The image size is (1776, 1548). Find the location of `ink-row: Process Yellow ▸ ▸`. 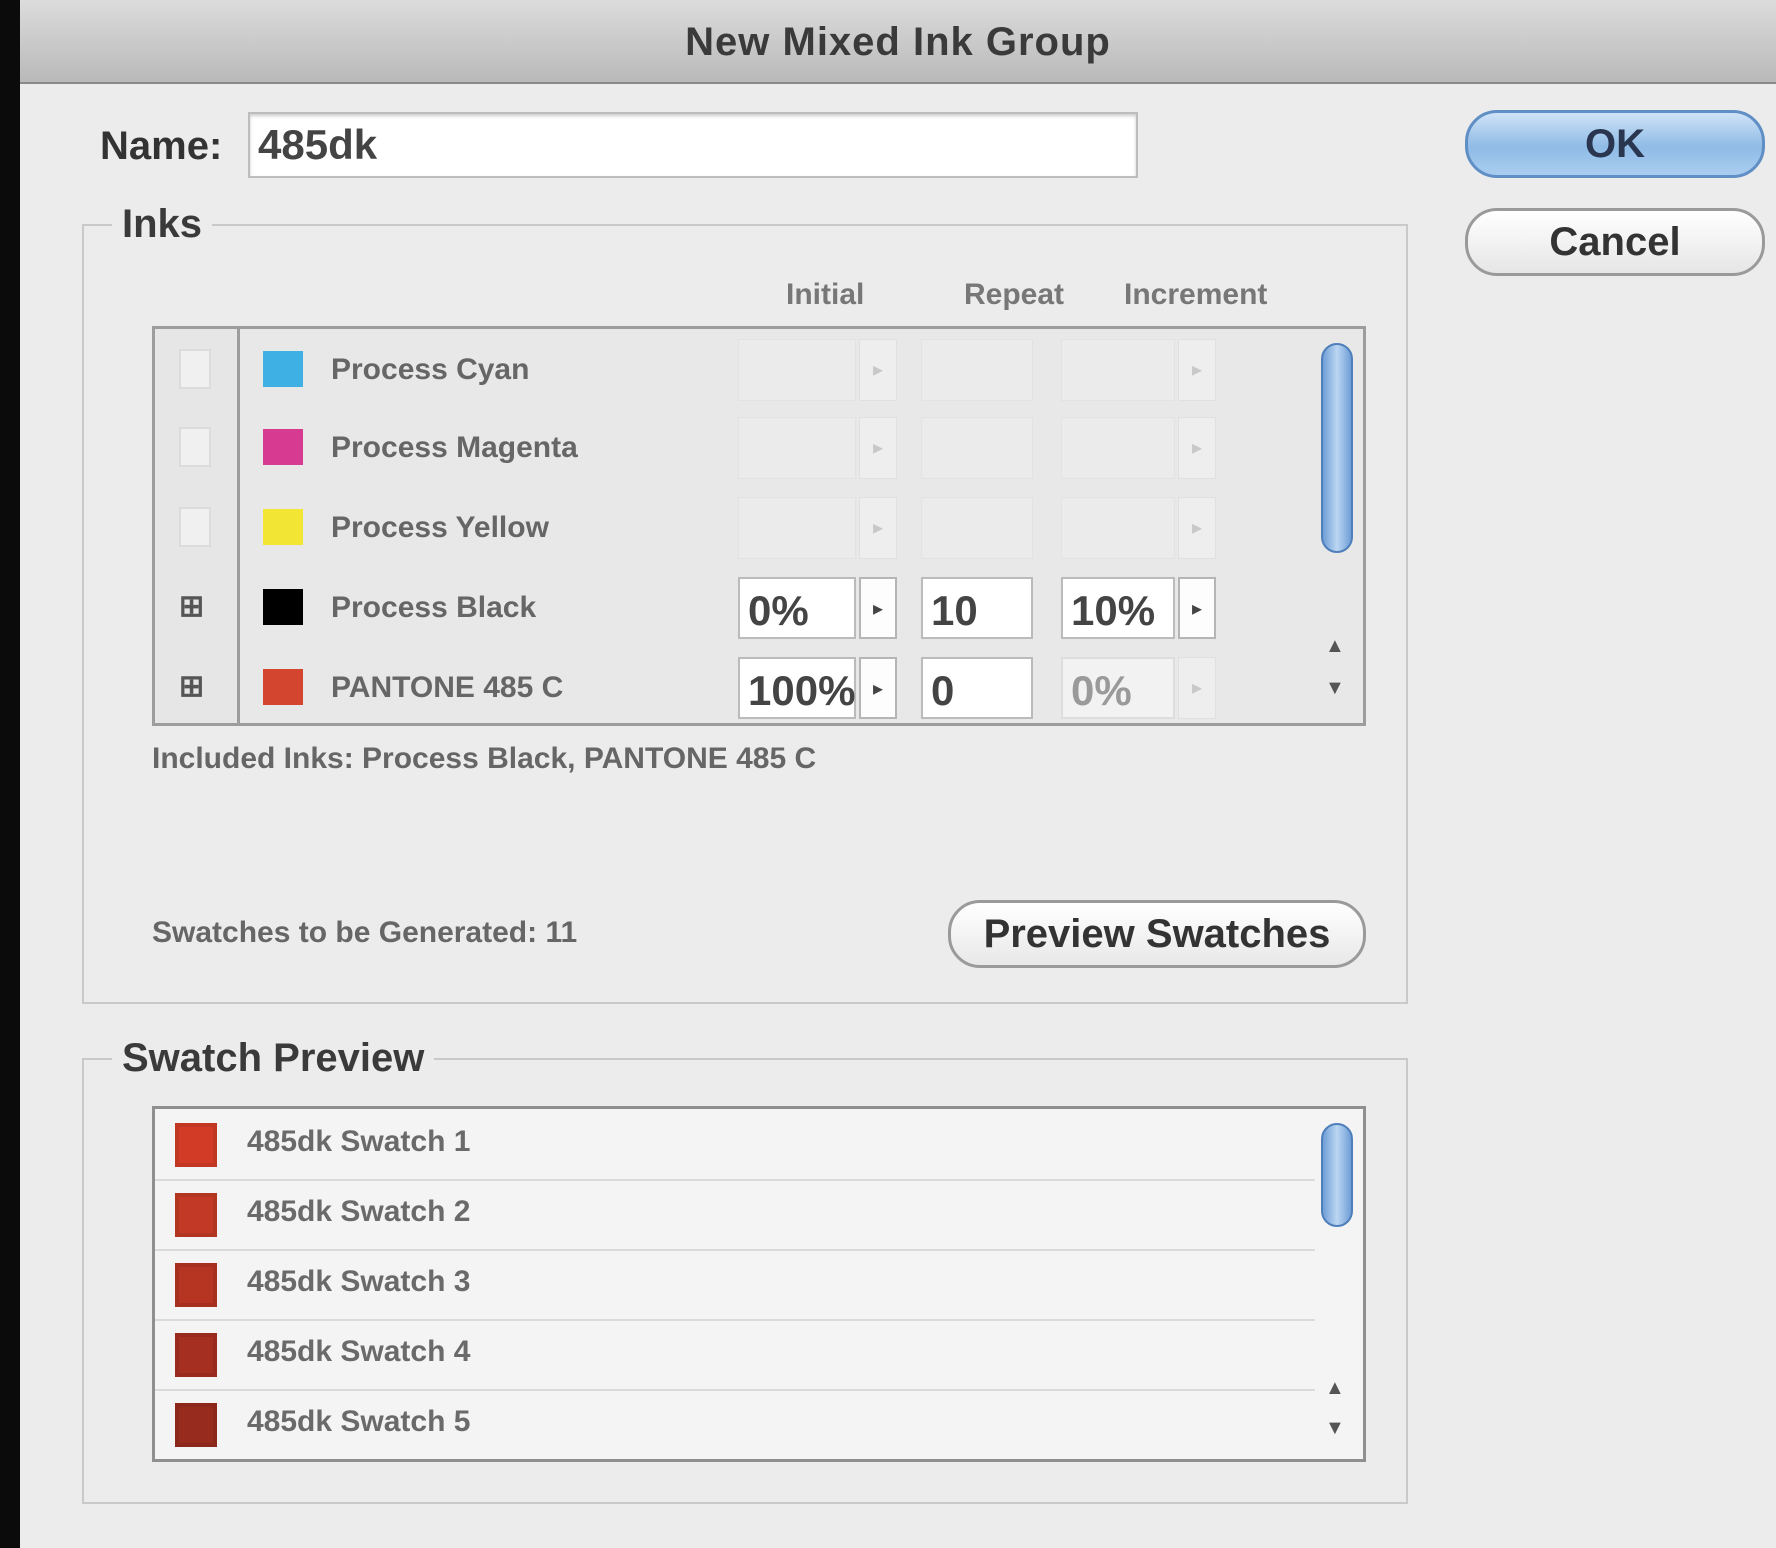

ink-row: Process Yellow ▸ ▸ is located at coordinates (735, 527).